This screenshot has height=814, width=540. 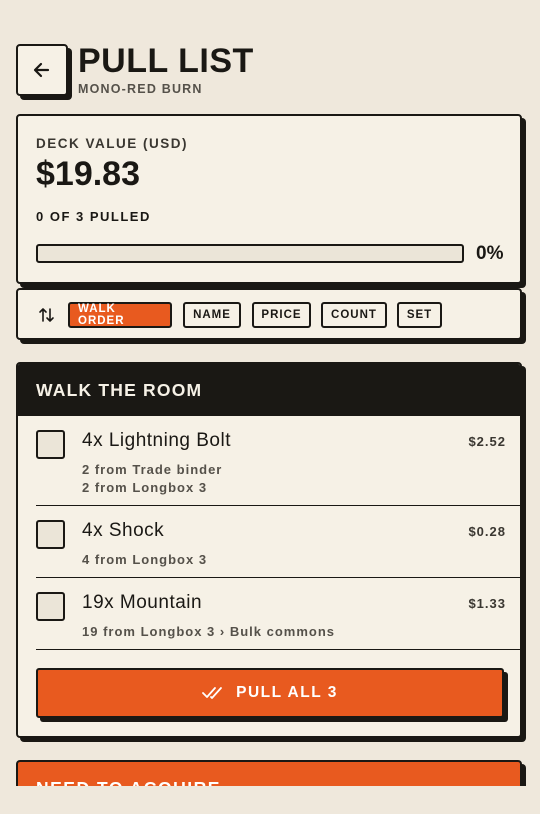 I want to click on sort-arrows-icon, so click(x=47, y=317).